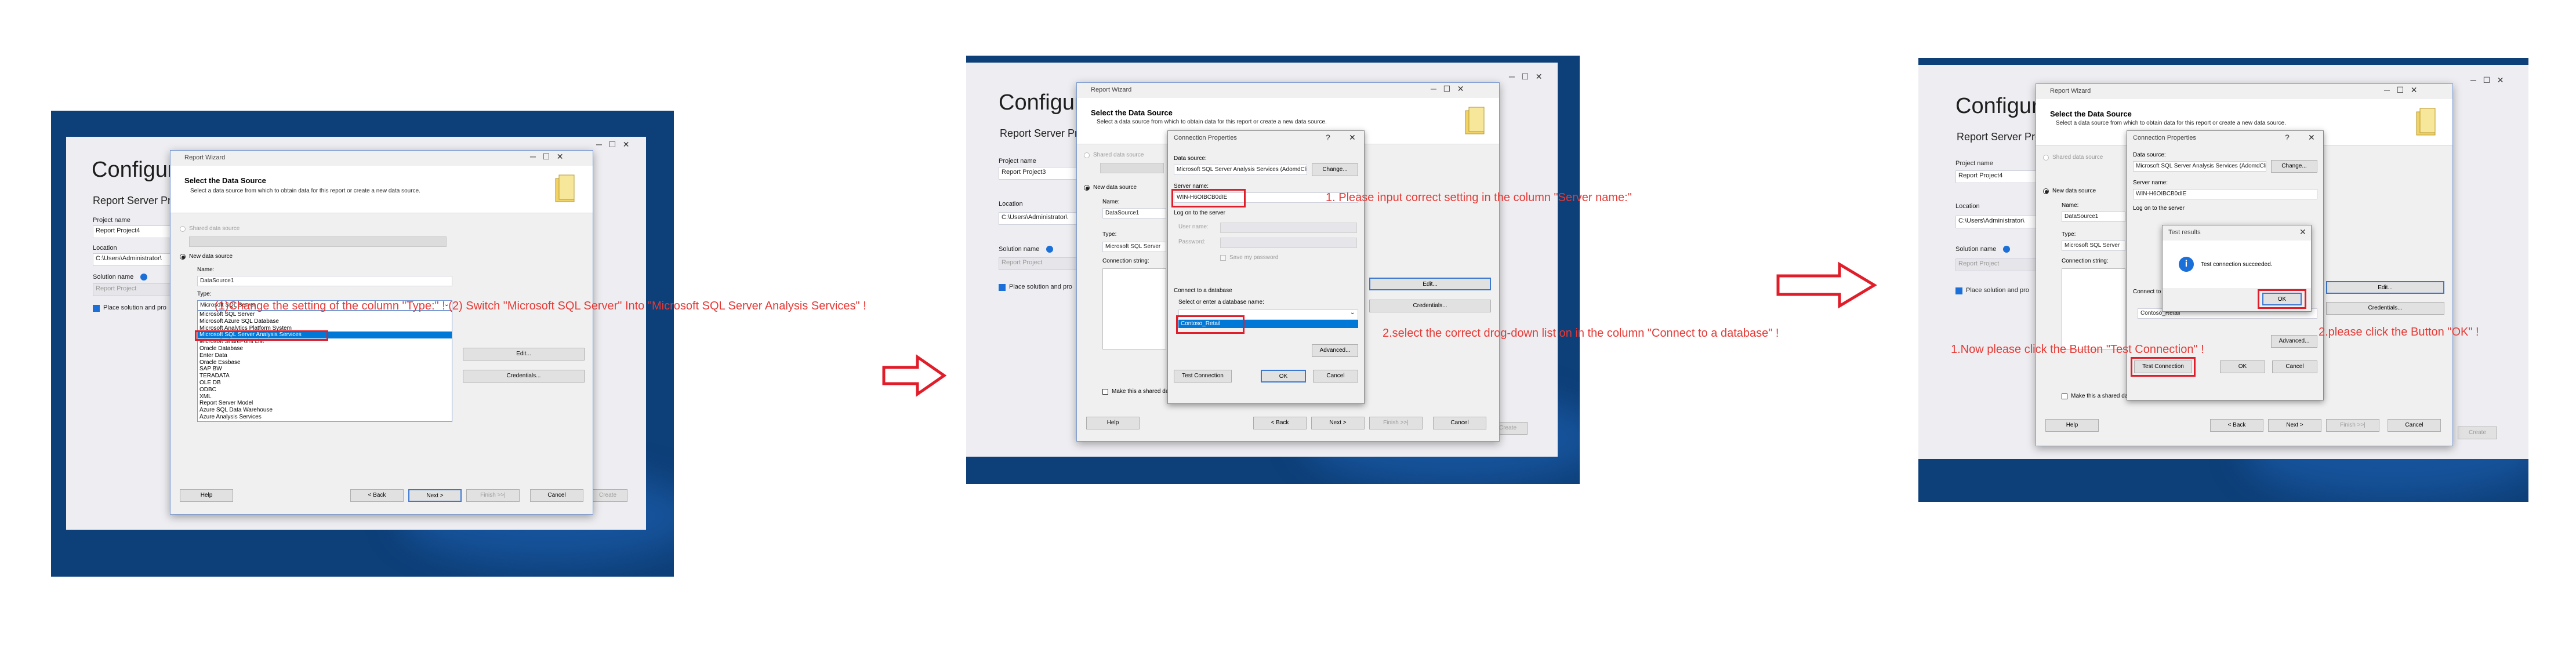  Describe the element at coordinates (1115, 188) in the screenshot. I see `new-radio-label: New data source` at that location.